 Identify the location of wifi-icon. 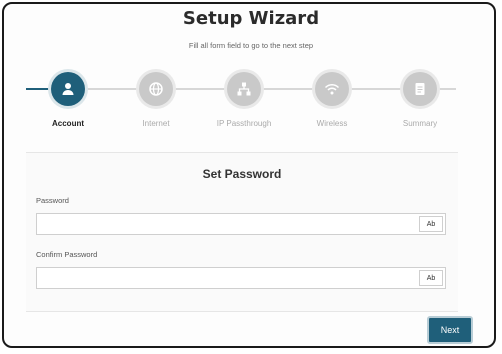
(332, 89).